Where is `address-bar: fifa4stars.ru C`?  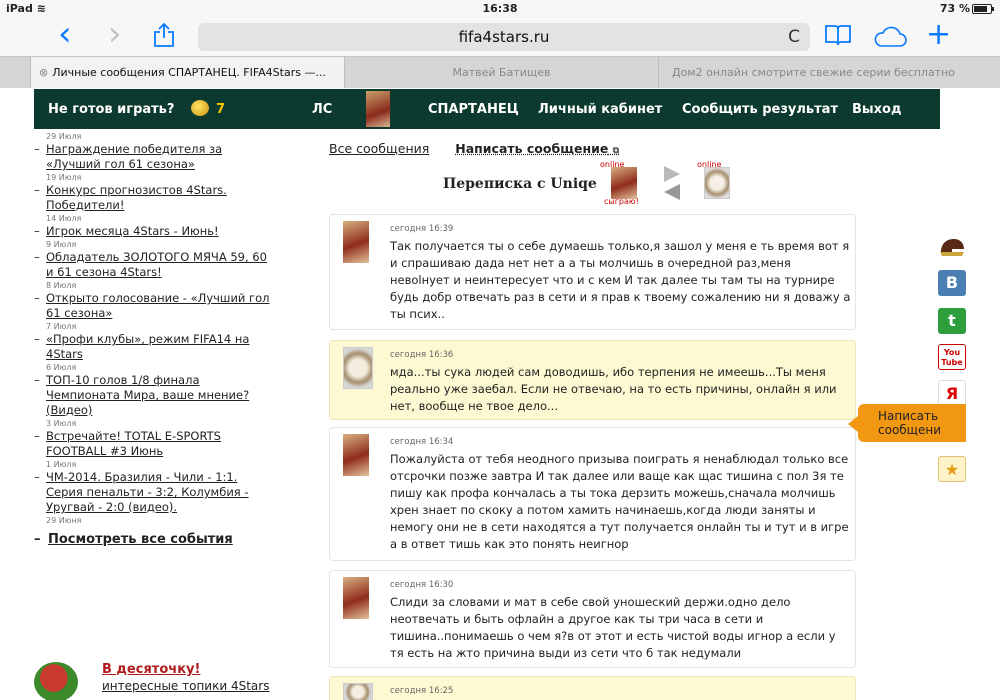 address-bar: fifa4stars.ru C is located at coordinates (504, 37).